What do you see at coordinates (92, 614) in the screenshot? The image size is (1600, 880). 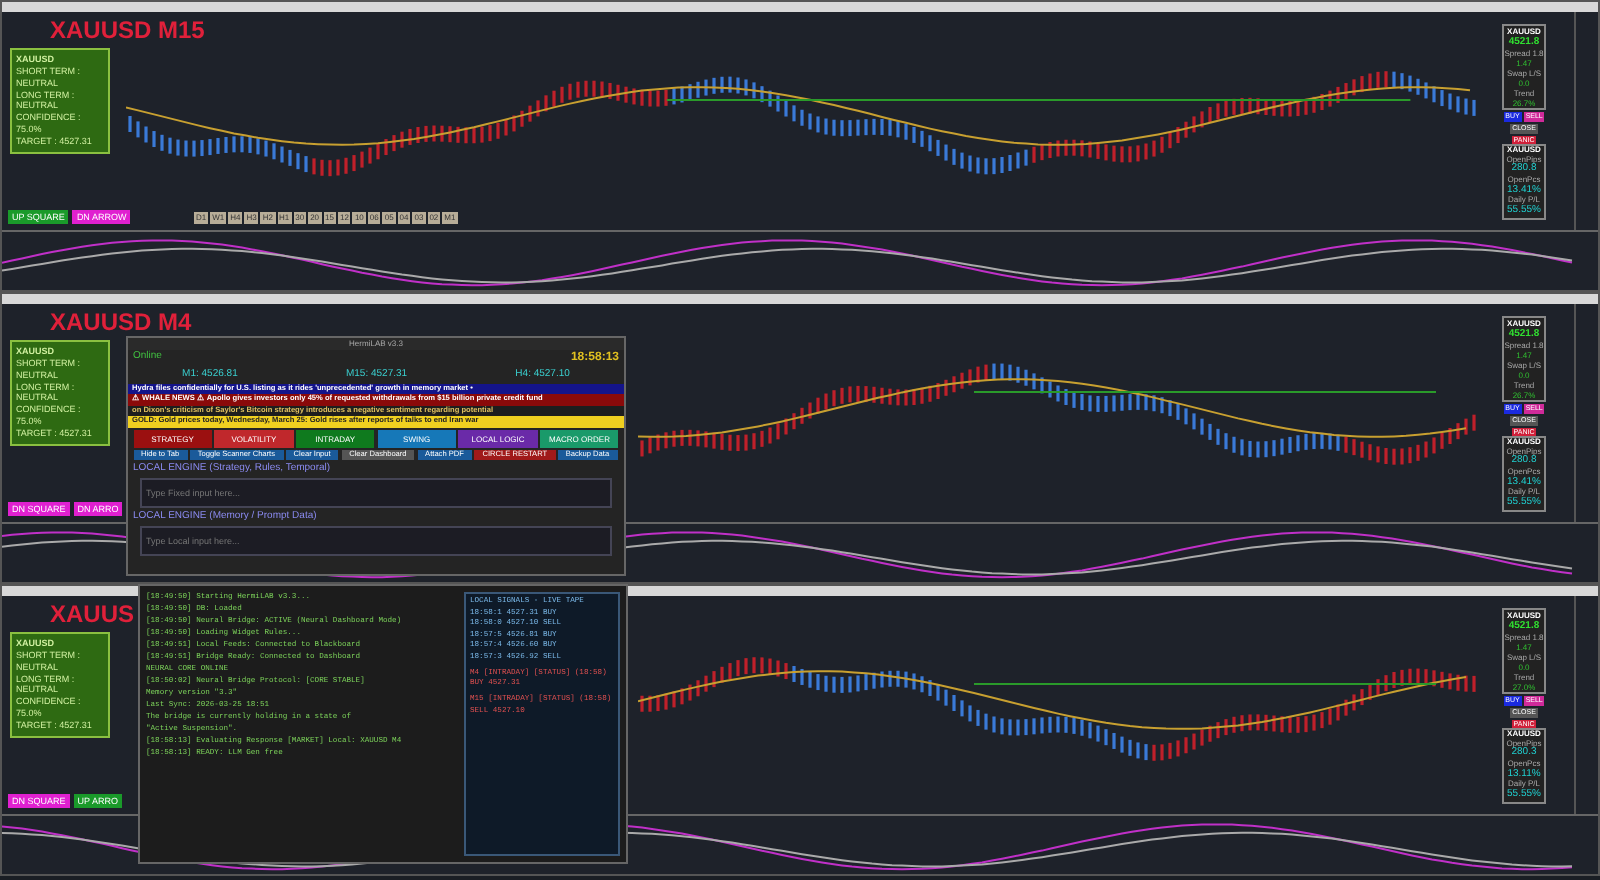 I see `chart-title: XAUUS` at bounding box center [92, 614].